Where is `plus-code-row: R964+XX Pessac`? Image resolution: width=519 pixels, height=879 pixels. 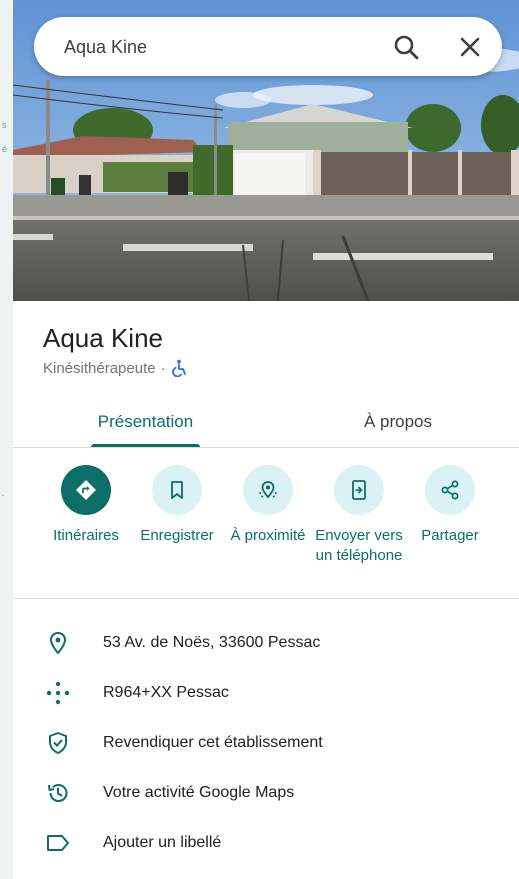
plus-code-row: R964+XX Pessac is located at coordinates (266, 693).